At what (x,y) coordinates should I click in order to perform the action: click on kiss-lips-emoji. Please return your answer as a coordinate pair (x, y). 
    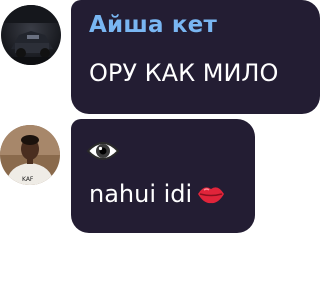
    Looking at the image, I should click on (211, 194).